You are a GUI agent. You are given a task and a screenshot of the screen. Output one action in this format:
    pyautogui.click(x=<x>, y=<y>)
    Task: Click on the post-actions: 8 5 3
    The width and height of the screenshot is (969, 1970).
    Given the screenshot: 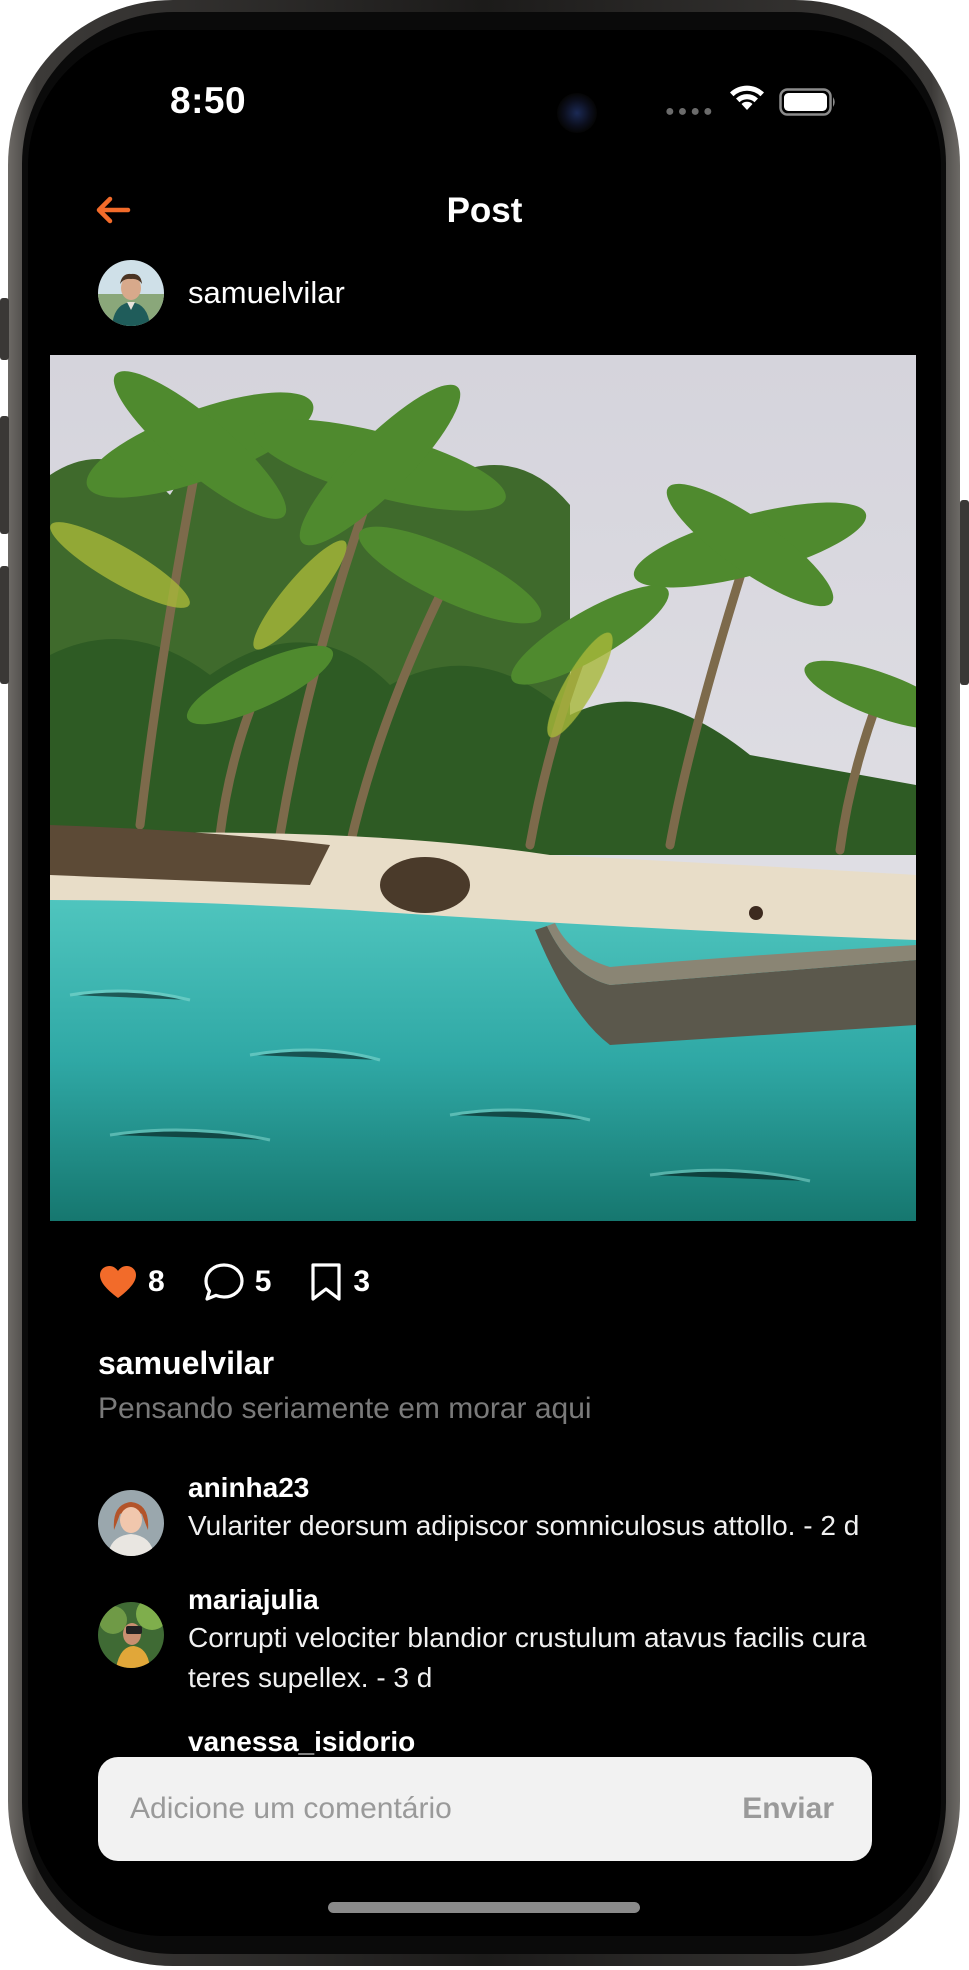 What is the action you would take?
    pyautogui.click(x=253, y=1282)
    